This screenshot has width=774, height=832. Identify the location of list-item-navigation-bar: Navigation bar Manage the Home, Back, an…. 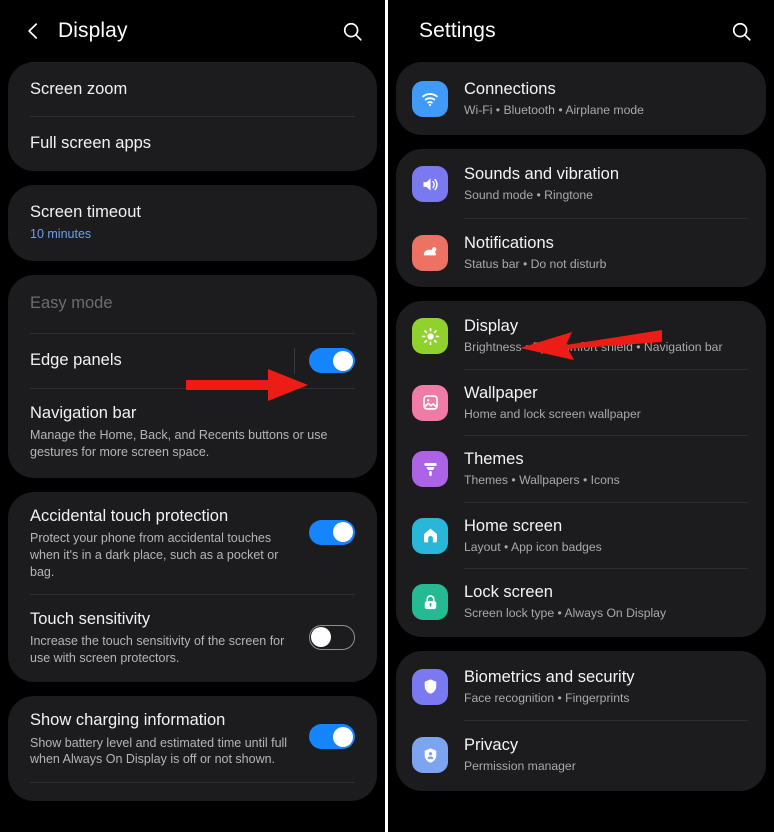
(192, 433).